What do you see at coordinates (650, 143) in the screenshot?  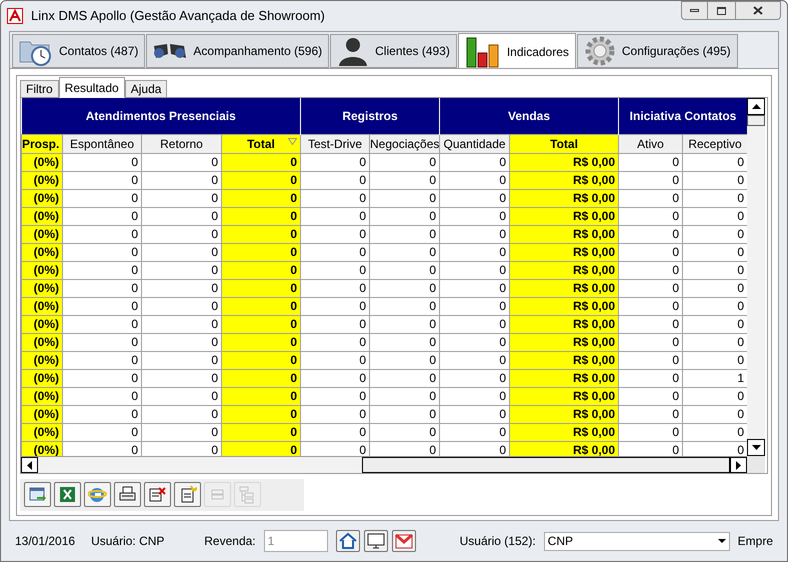 I see `column-header: Ativo` at bounding box center [650, 143].